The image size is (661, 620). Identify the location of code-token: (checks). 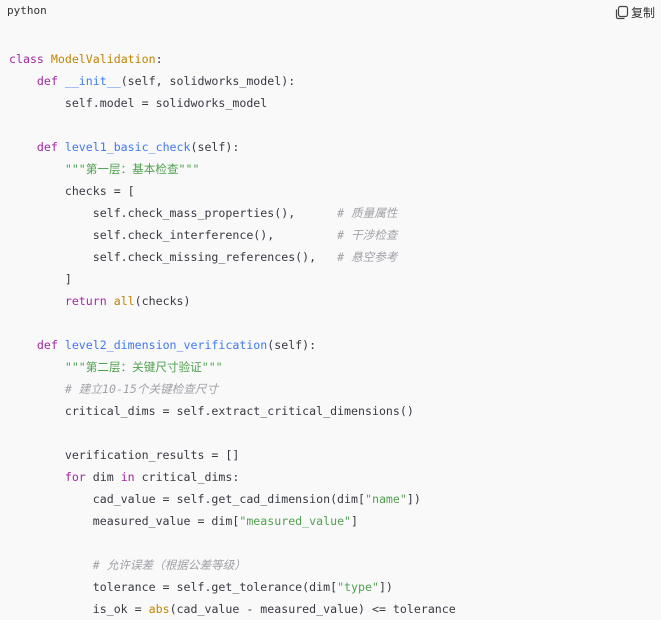
(162, 301).